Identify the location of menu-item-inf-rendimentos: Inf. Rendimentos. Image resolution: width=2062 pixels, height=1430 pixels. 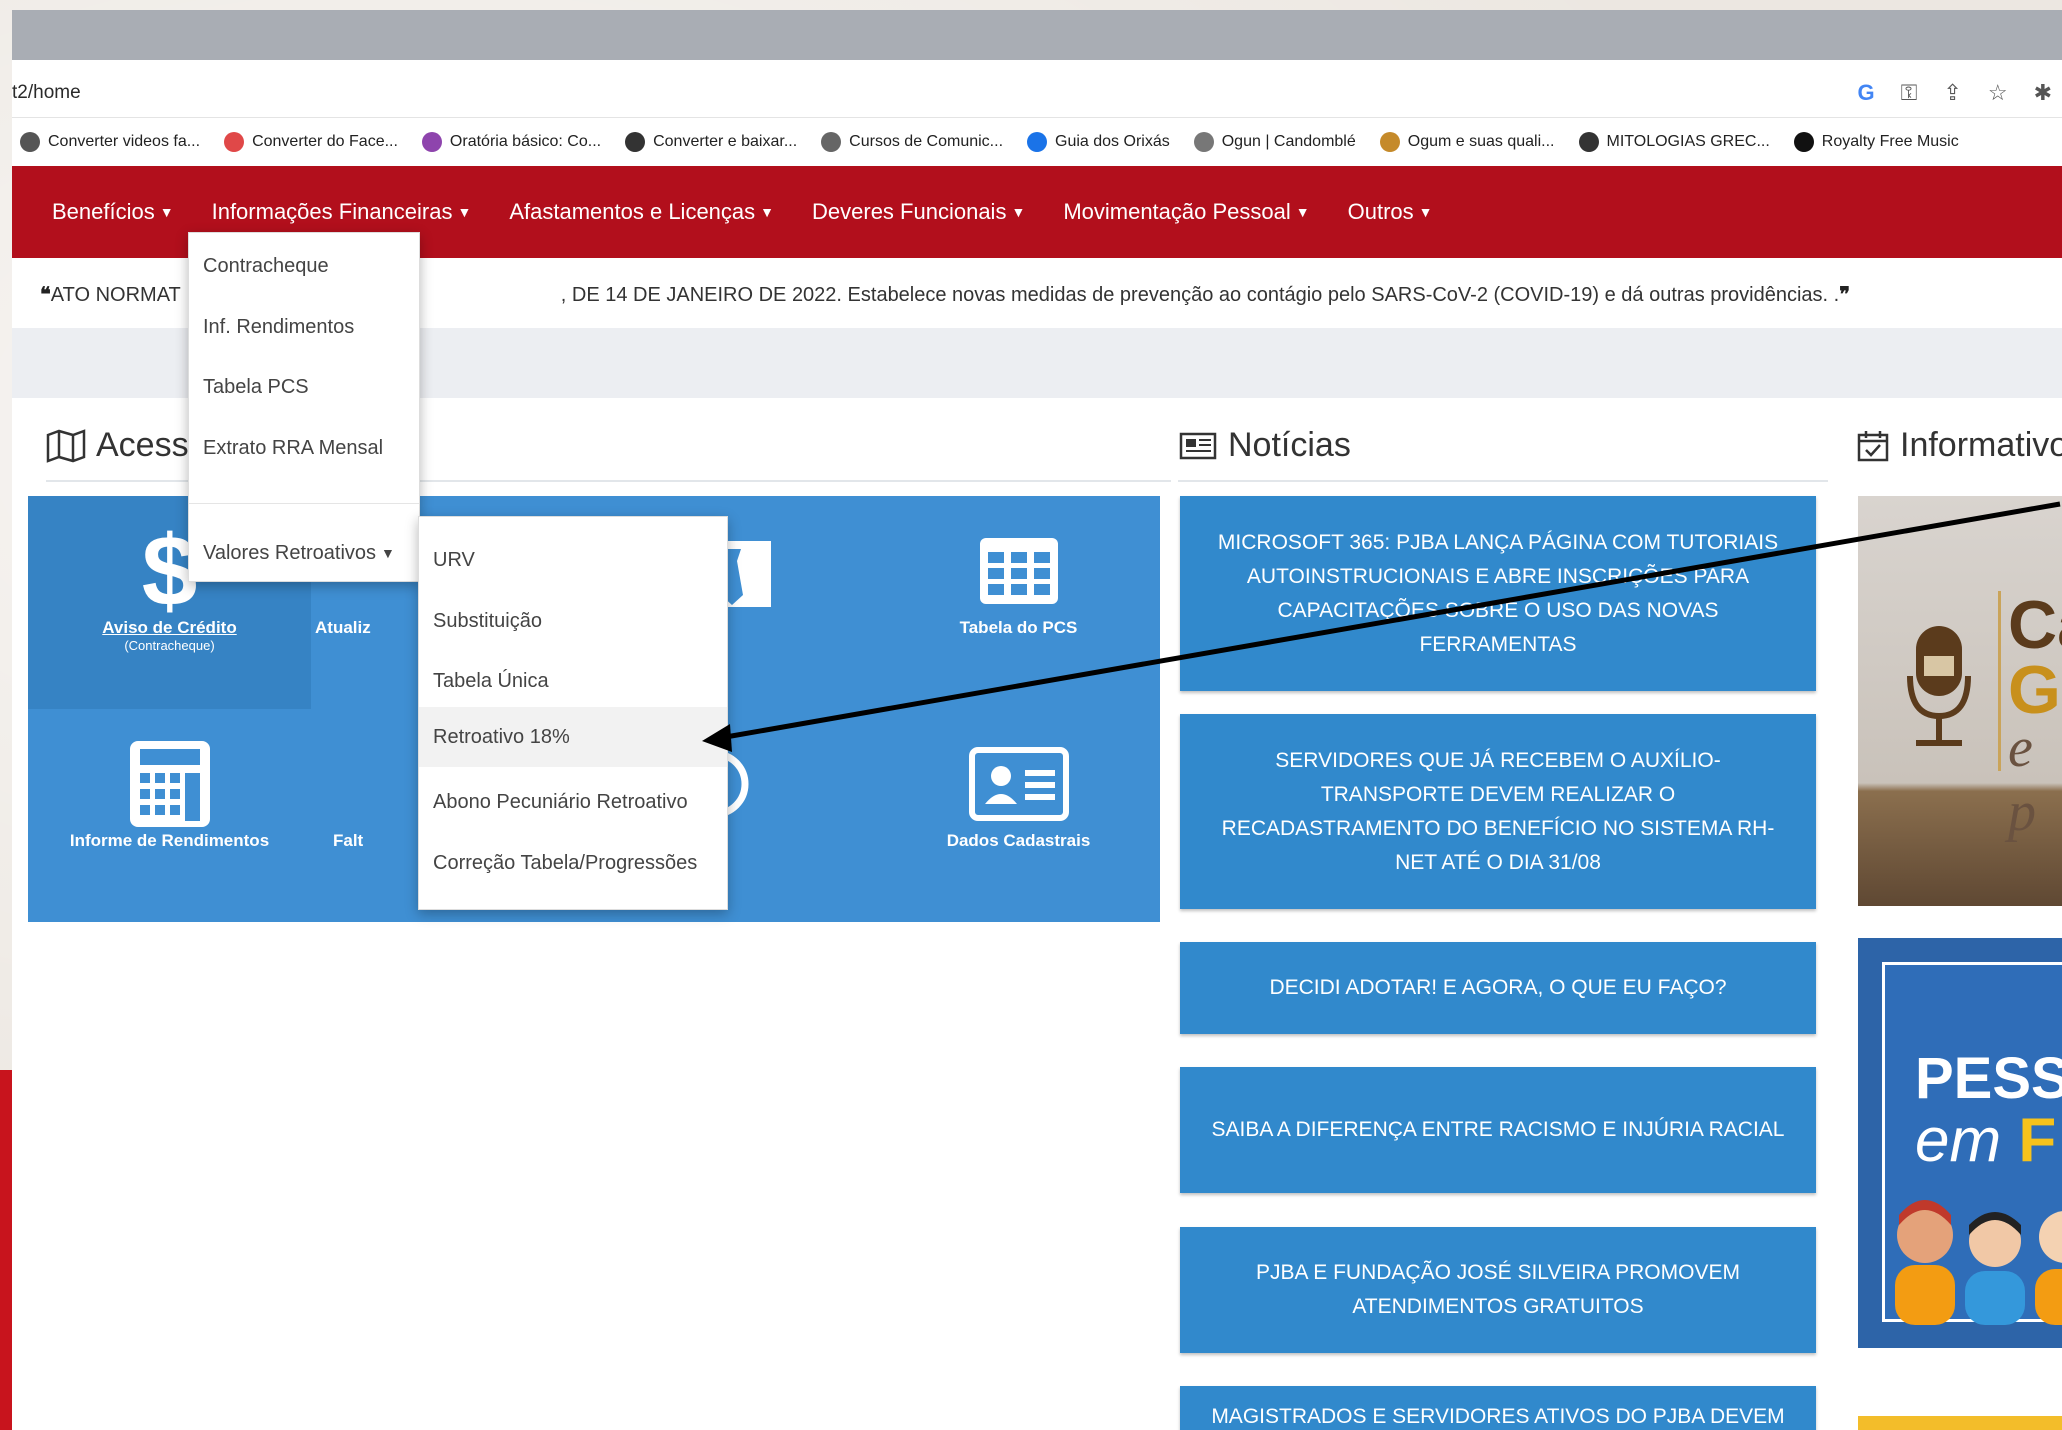
(304, 327).